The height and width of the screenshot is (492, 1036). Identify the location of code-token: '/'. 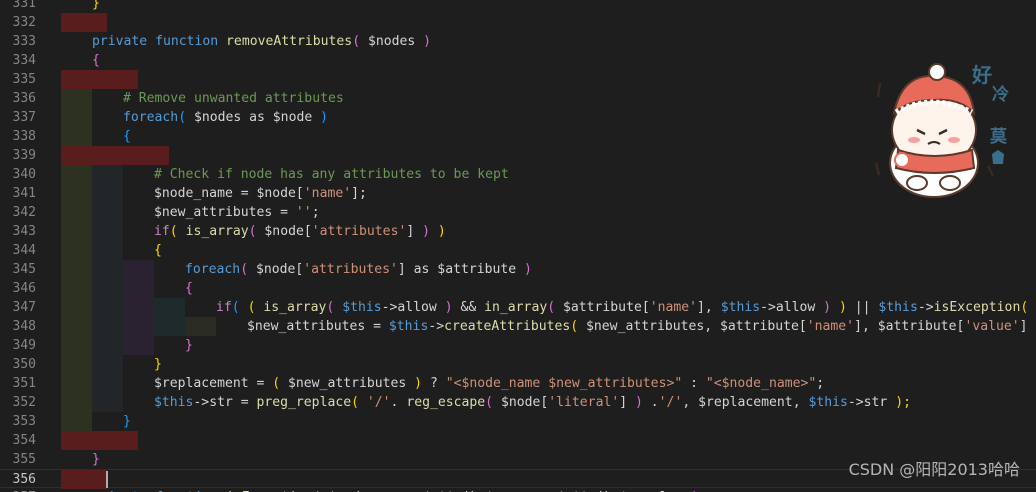
(670, 402).